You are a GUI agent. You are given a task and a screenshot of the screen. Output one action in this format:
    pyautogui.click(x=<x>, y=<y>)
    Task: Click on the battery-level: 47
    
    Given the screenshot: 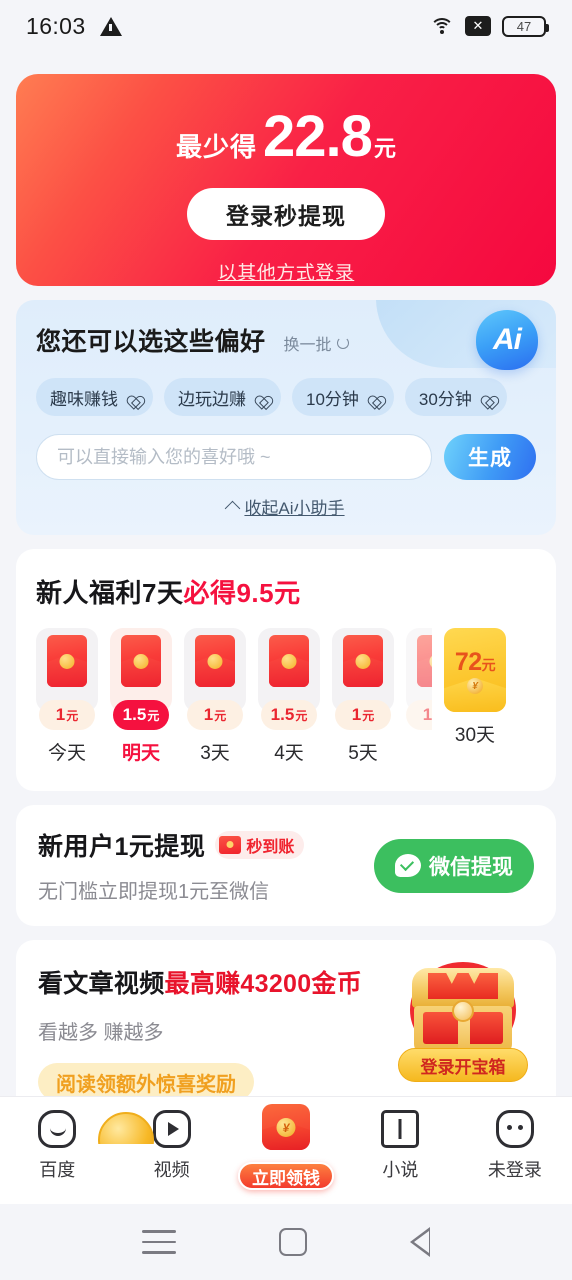 What is the action you would take?
    pyautogui.click(x=524, y=26)
    